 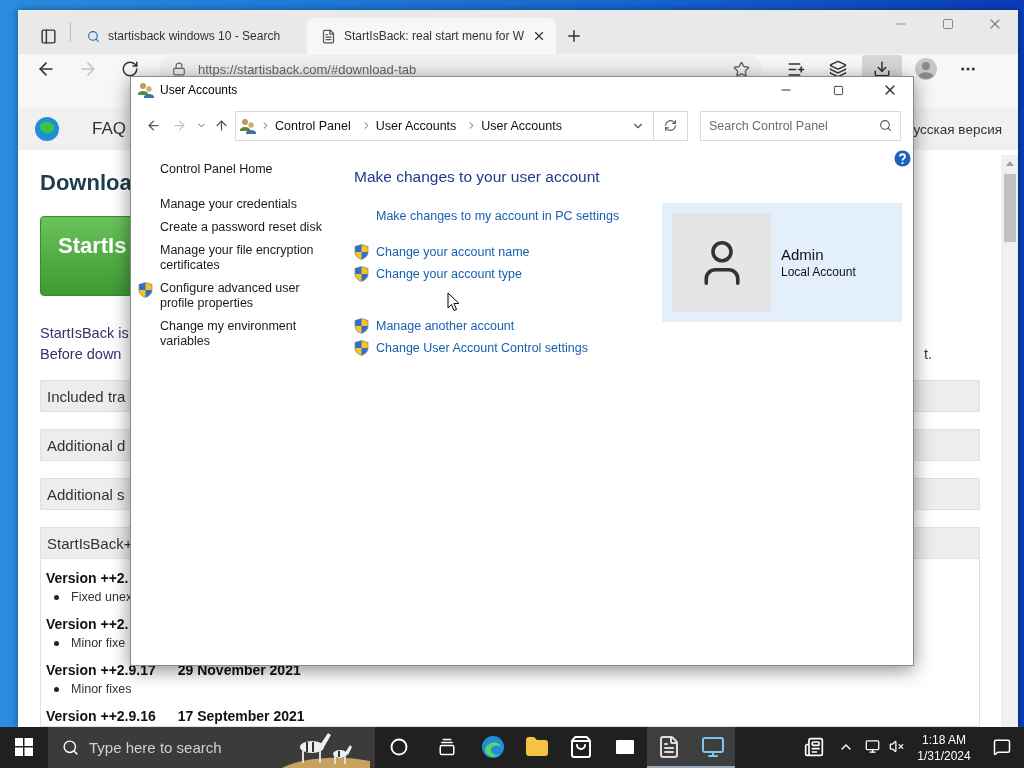 I want to click on page-icon, so click(x=328, y=36).